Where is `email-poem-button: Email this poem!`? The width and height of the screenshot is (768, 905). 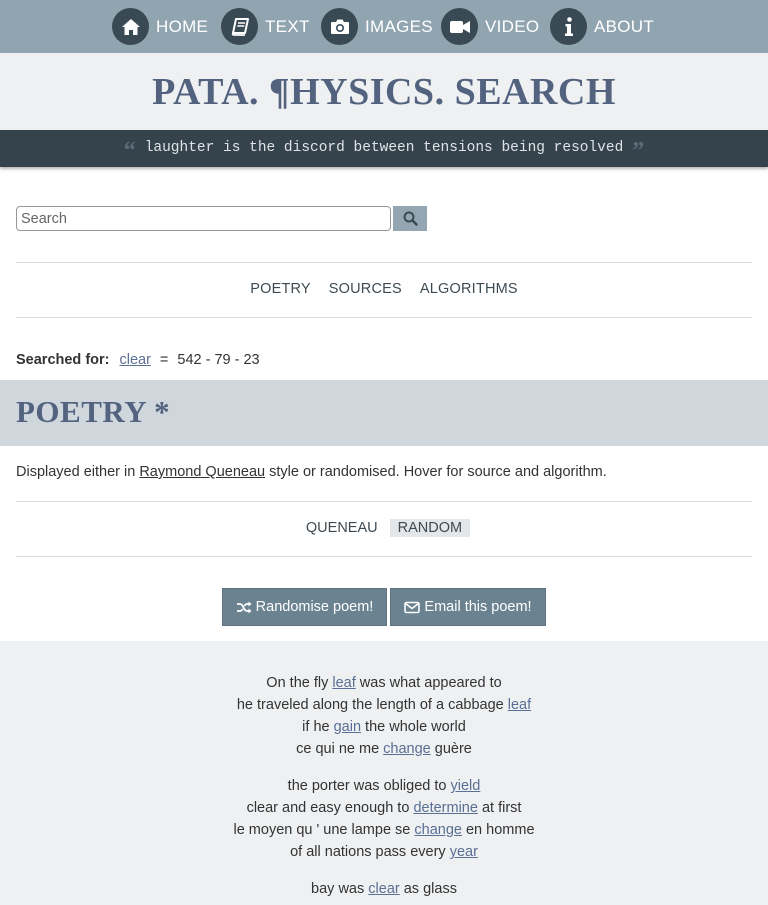 email-poem-button: Email this poem! is located at coordinates (468, 607).